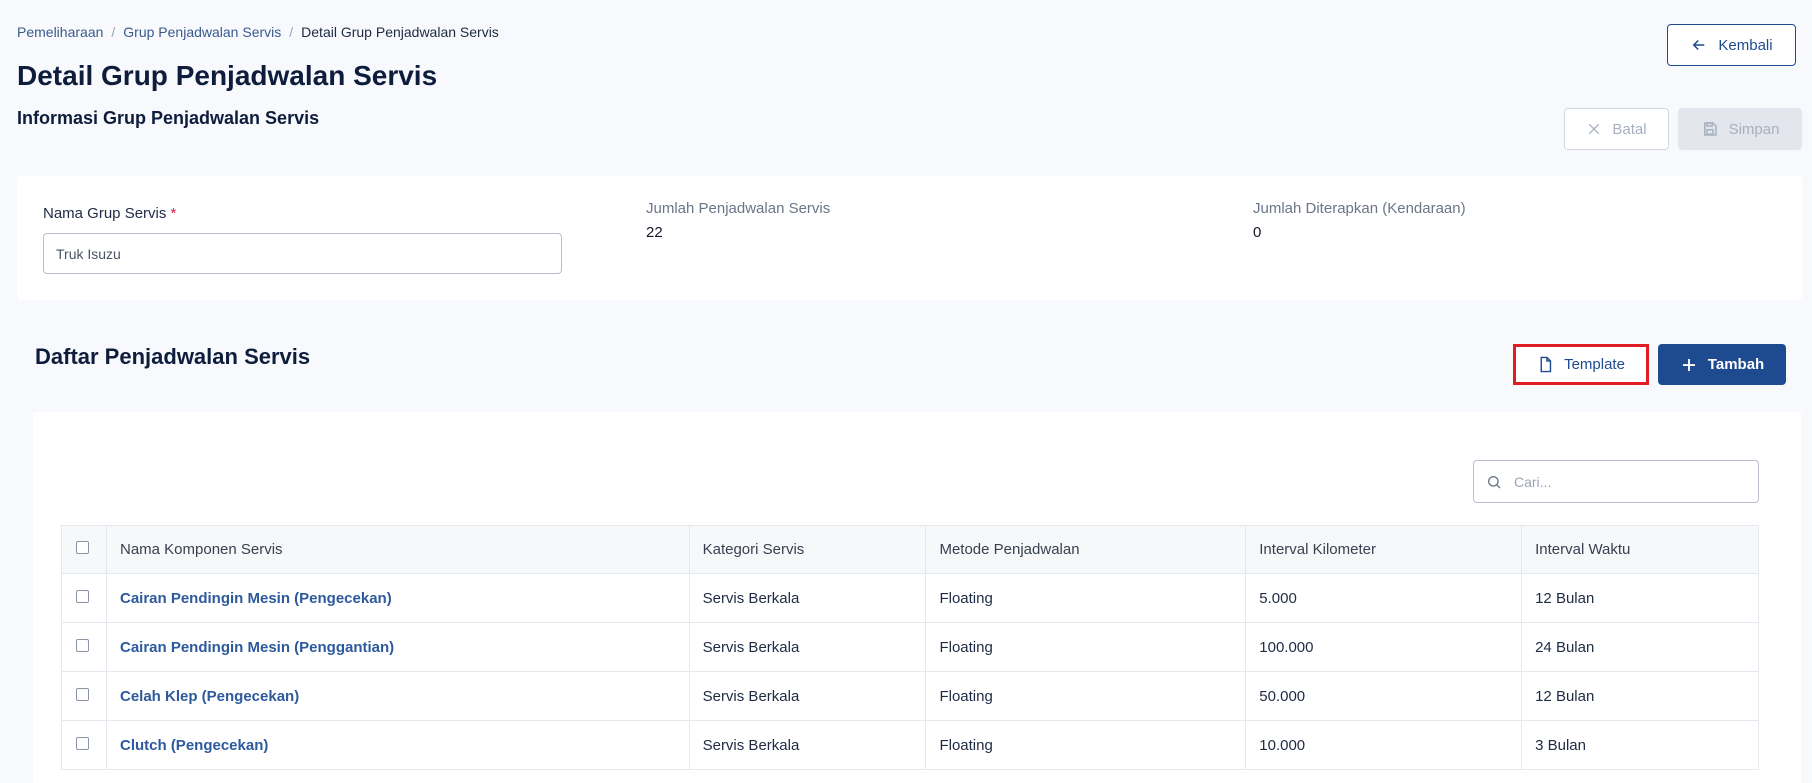  I want to click on schedule-count-label: Jumlah Penjadwalan Servis, so click(738, 208).